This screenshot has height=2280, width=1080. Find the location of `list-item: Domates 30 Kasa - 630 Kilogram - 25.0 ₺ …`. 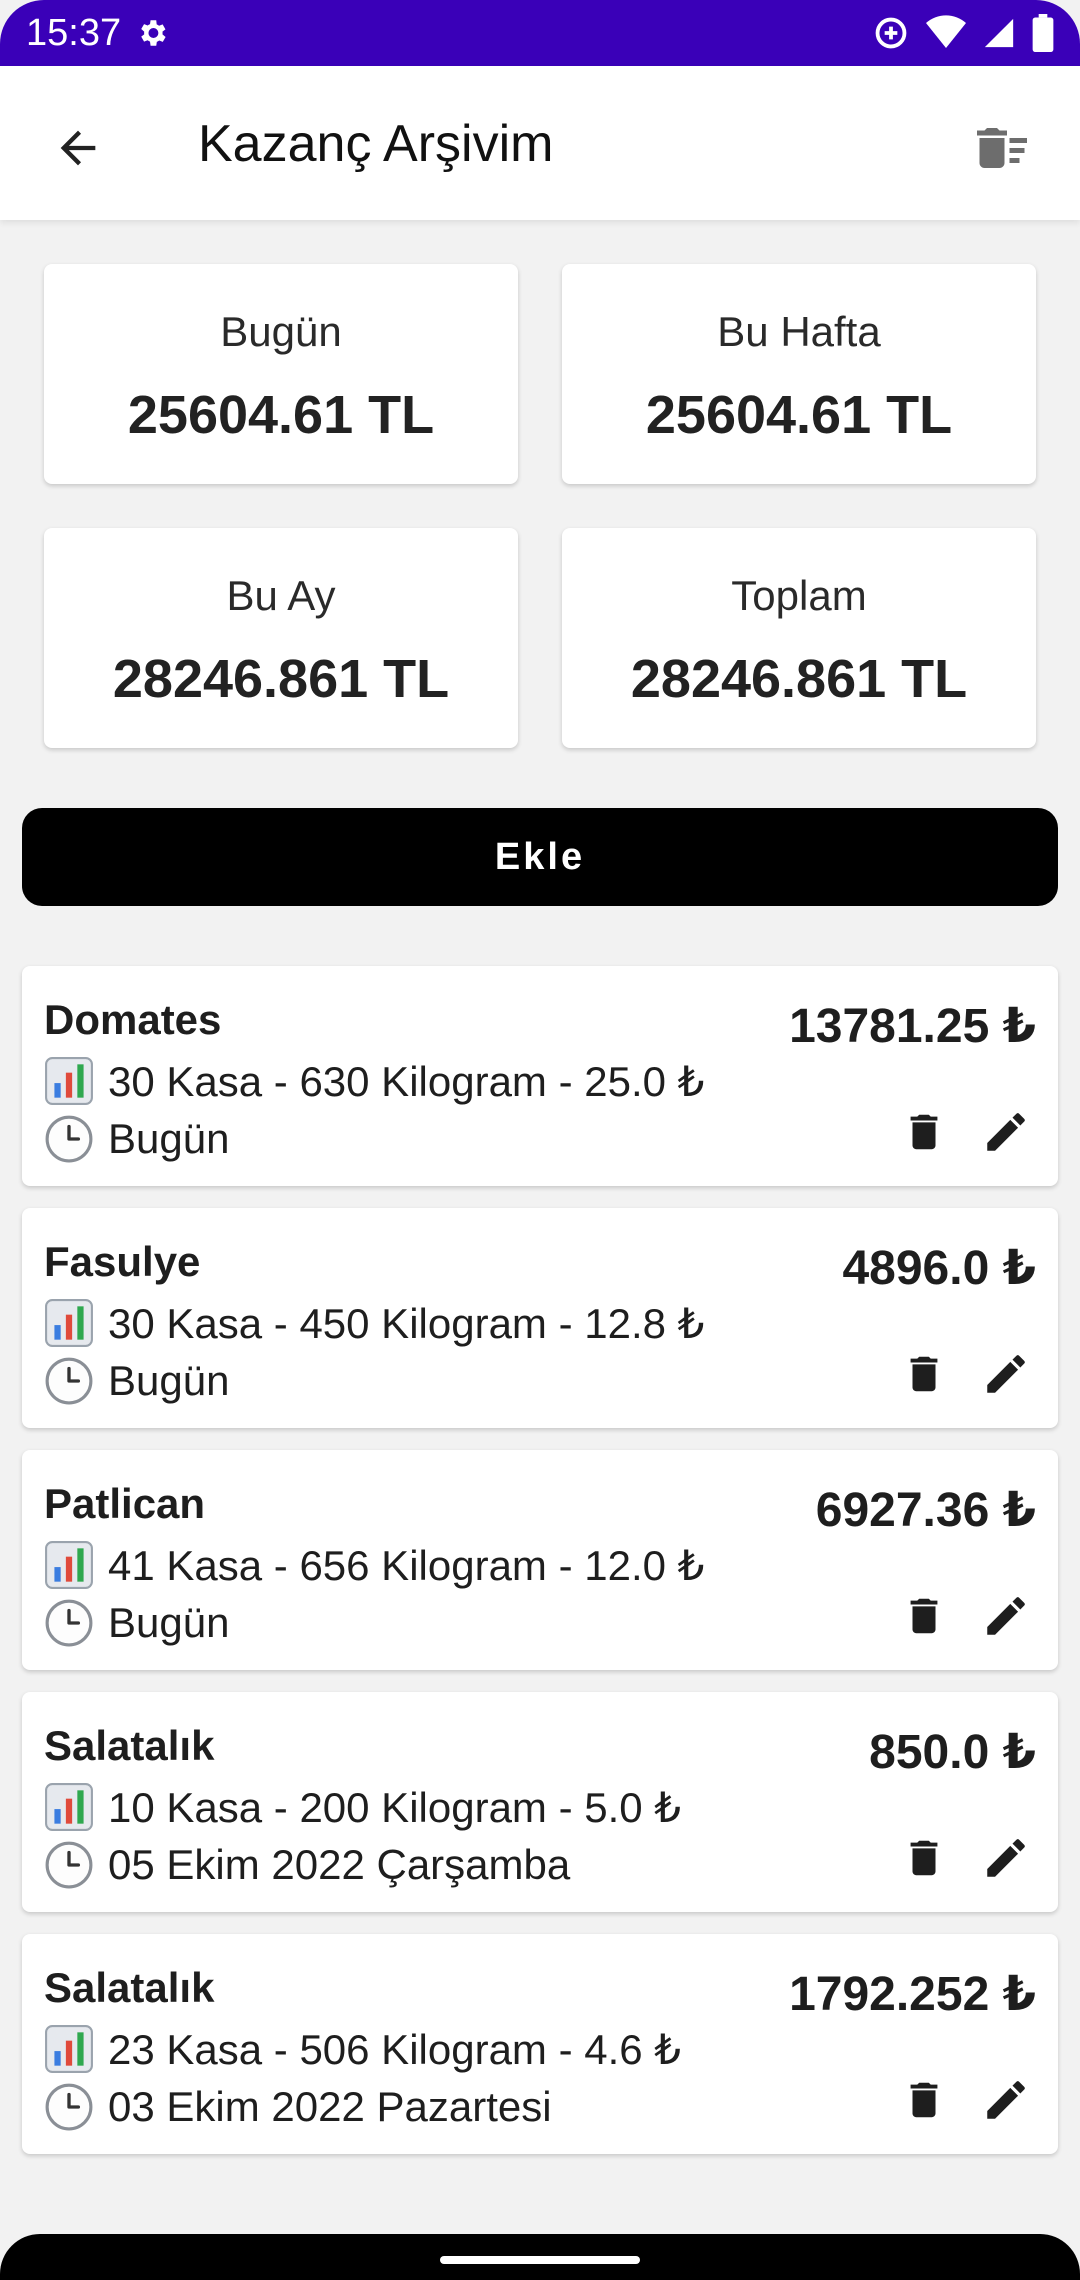

list-item: Domates 30 Kasa - 630 Kilogram - 25.0 ₺ … is located at coordinates (540, 1076).